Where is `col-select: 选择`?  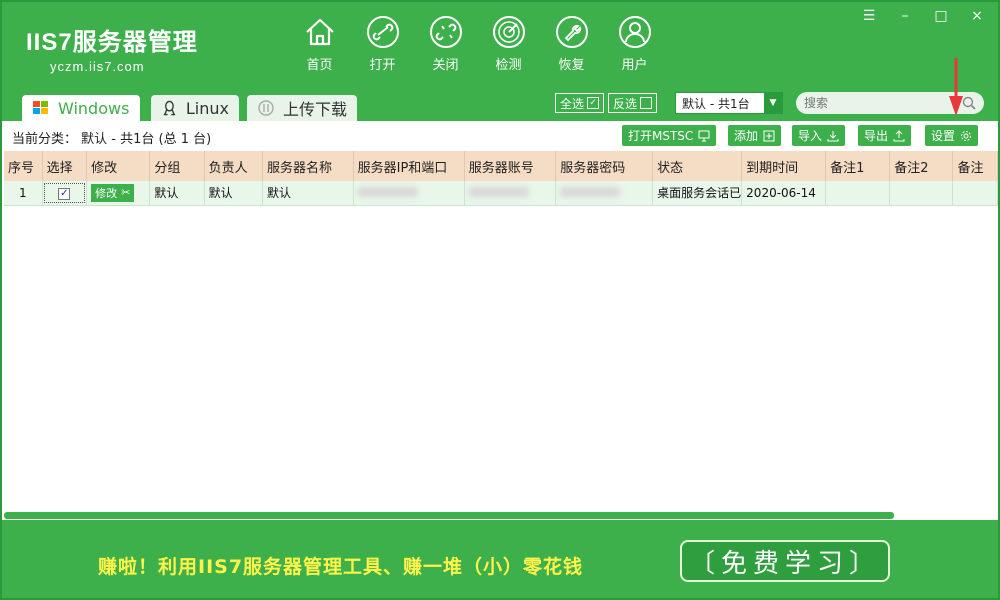 col-select: 选择 is located at coordinates (65, 166).